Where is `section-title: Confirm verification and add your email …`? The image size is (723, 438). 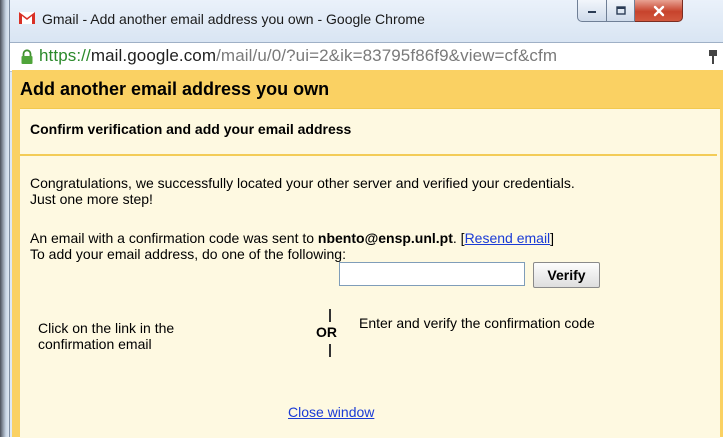
section-title: Confirm verification and add your email … is located at coordinates (191, 129).